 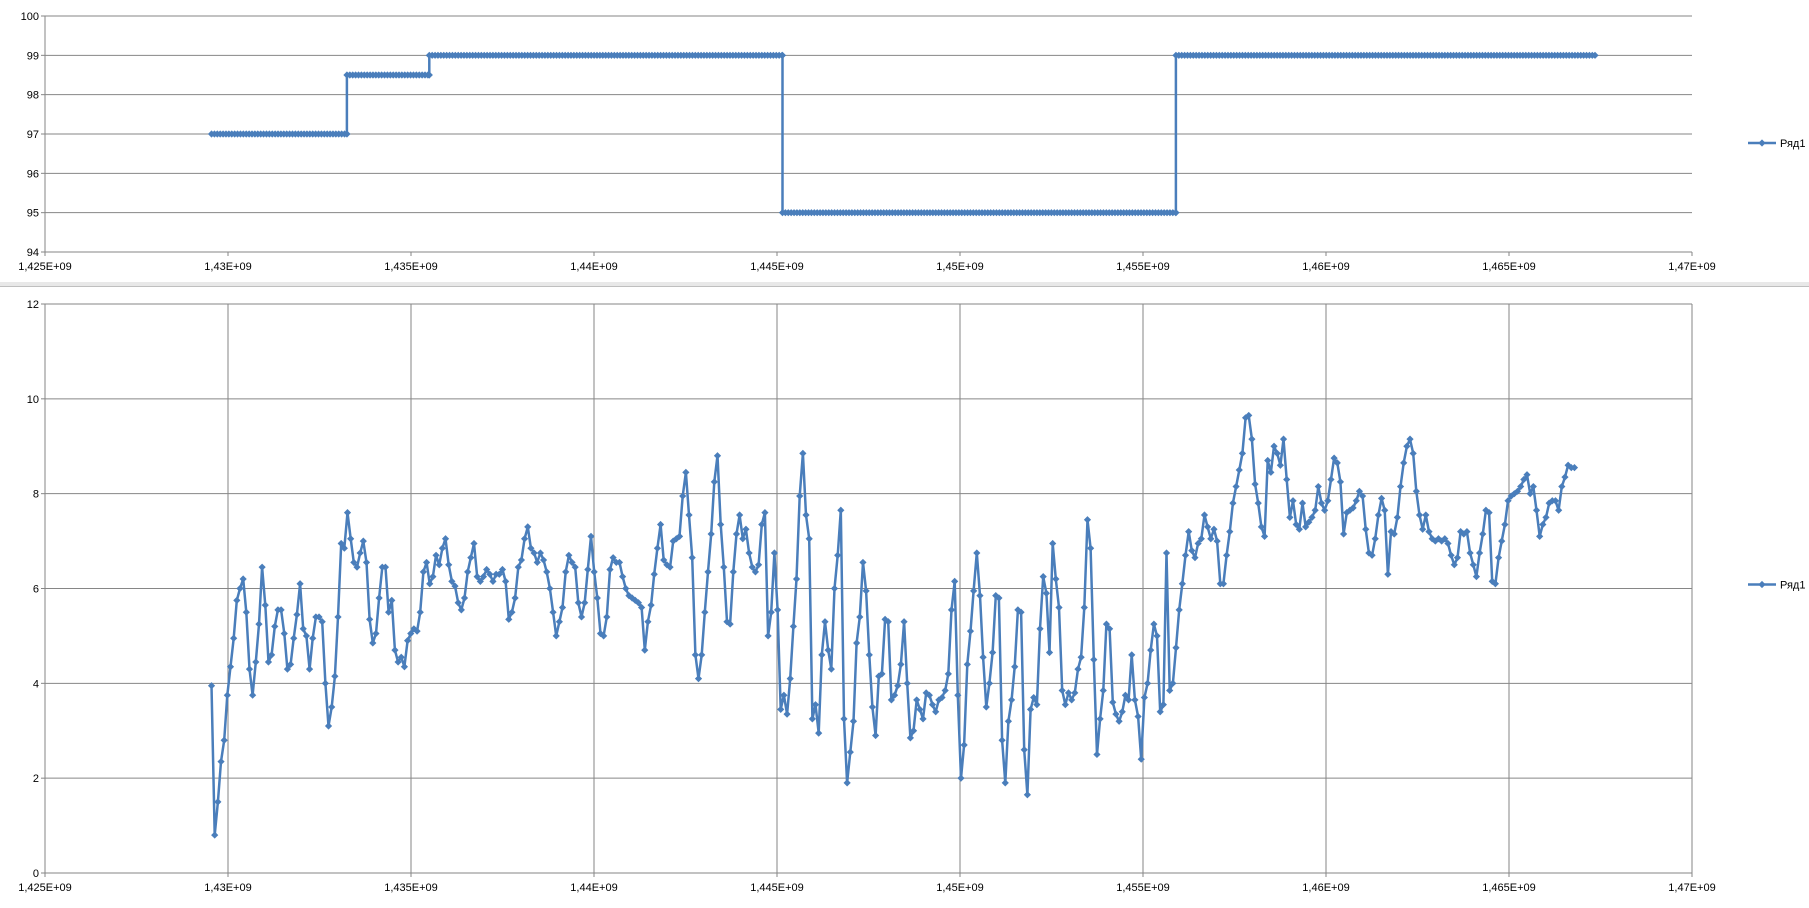 I want to click on y-tick-label: 94, so click(x=33, y=253).